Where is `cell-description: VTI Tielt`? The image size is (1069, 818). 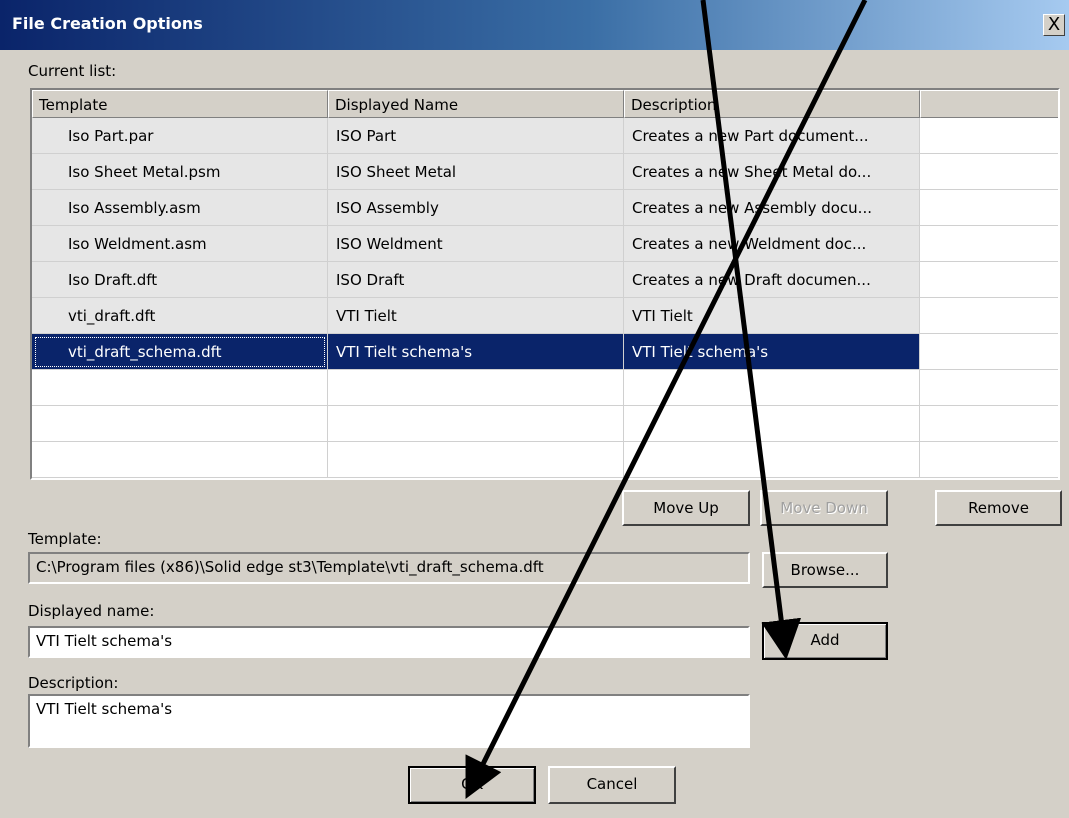 cell-description: VTI Tielt is located at coordinates (772, 316).